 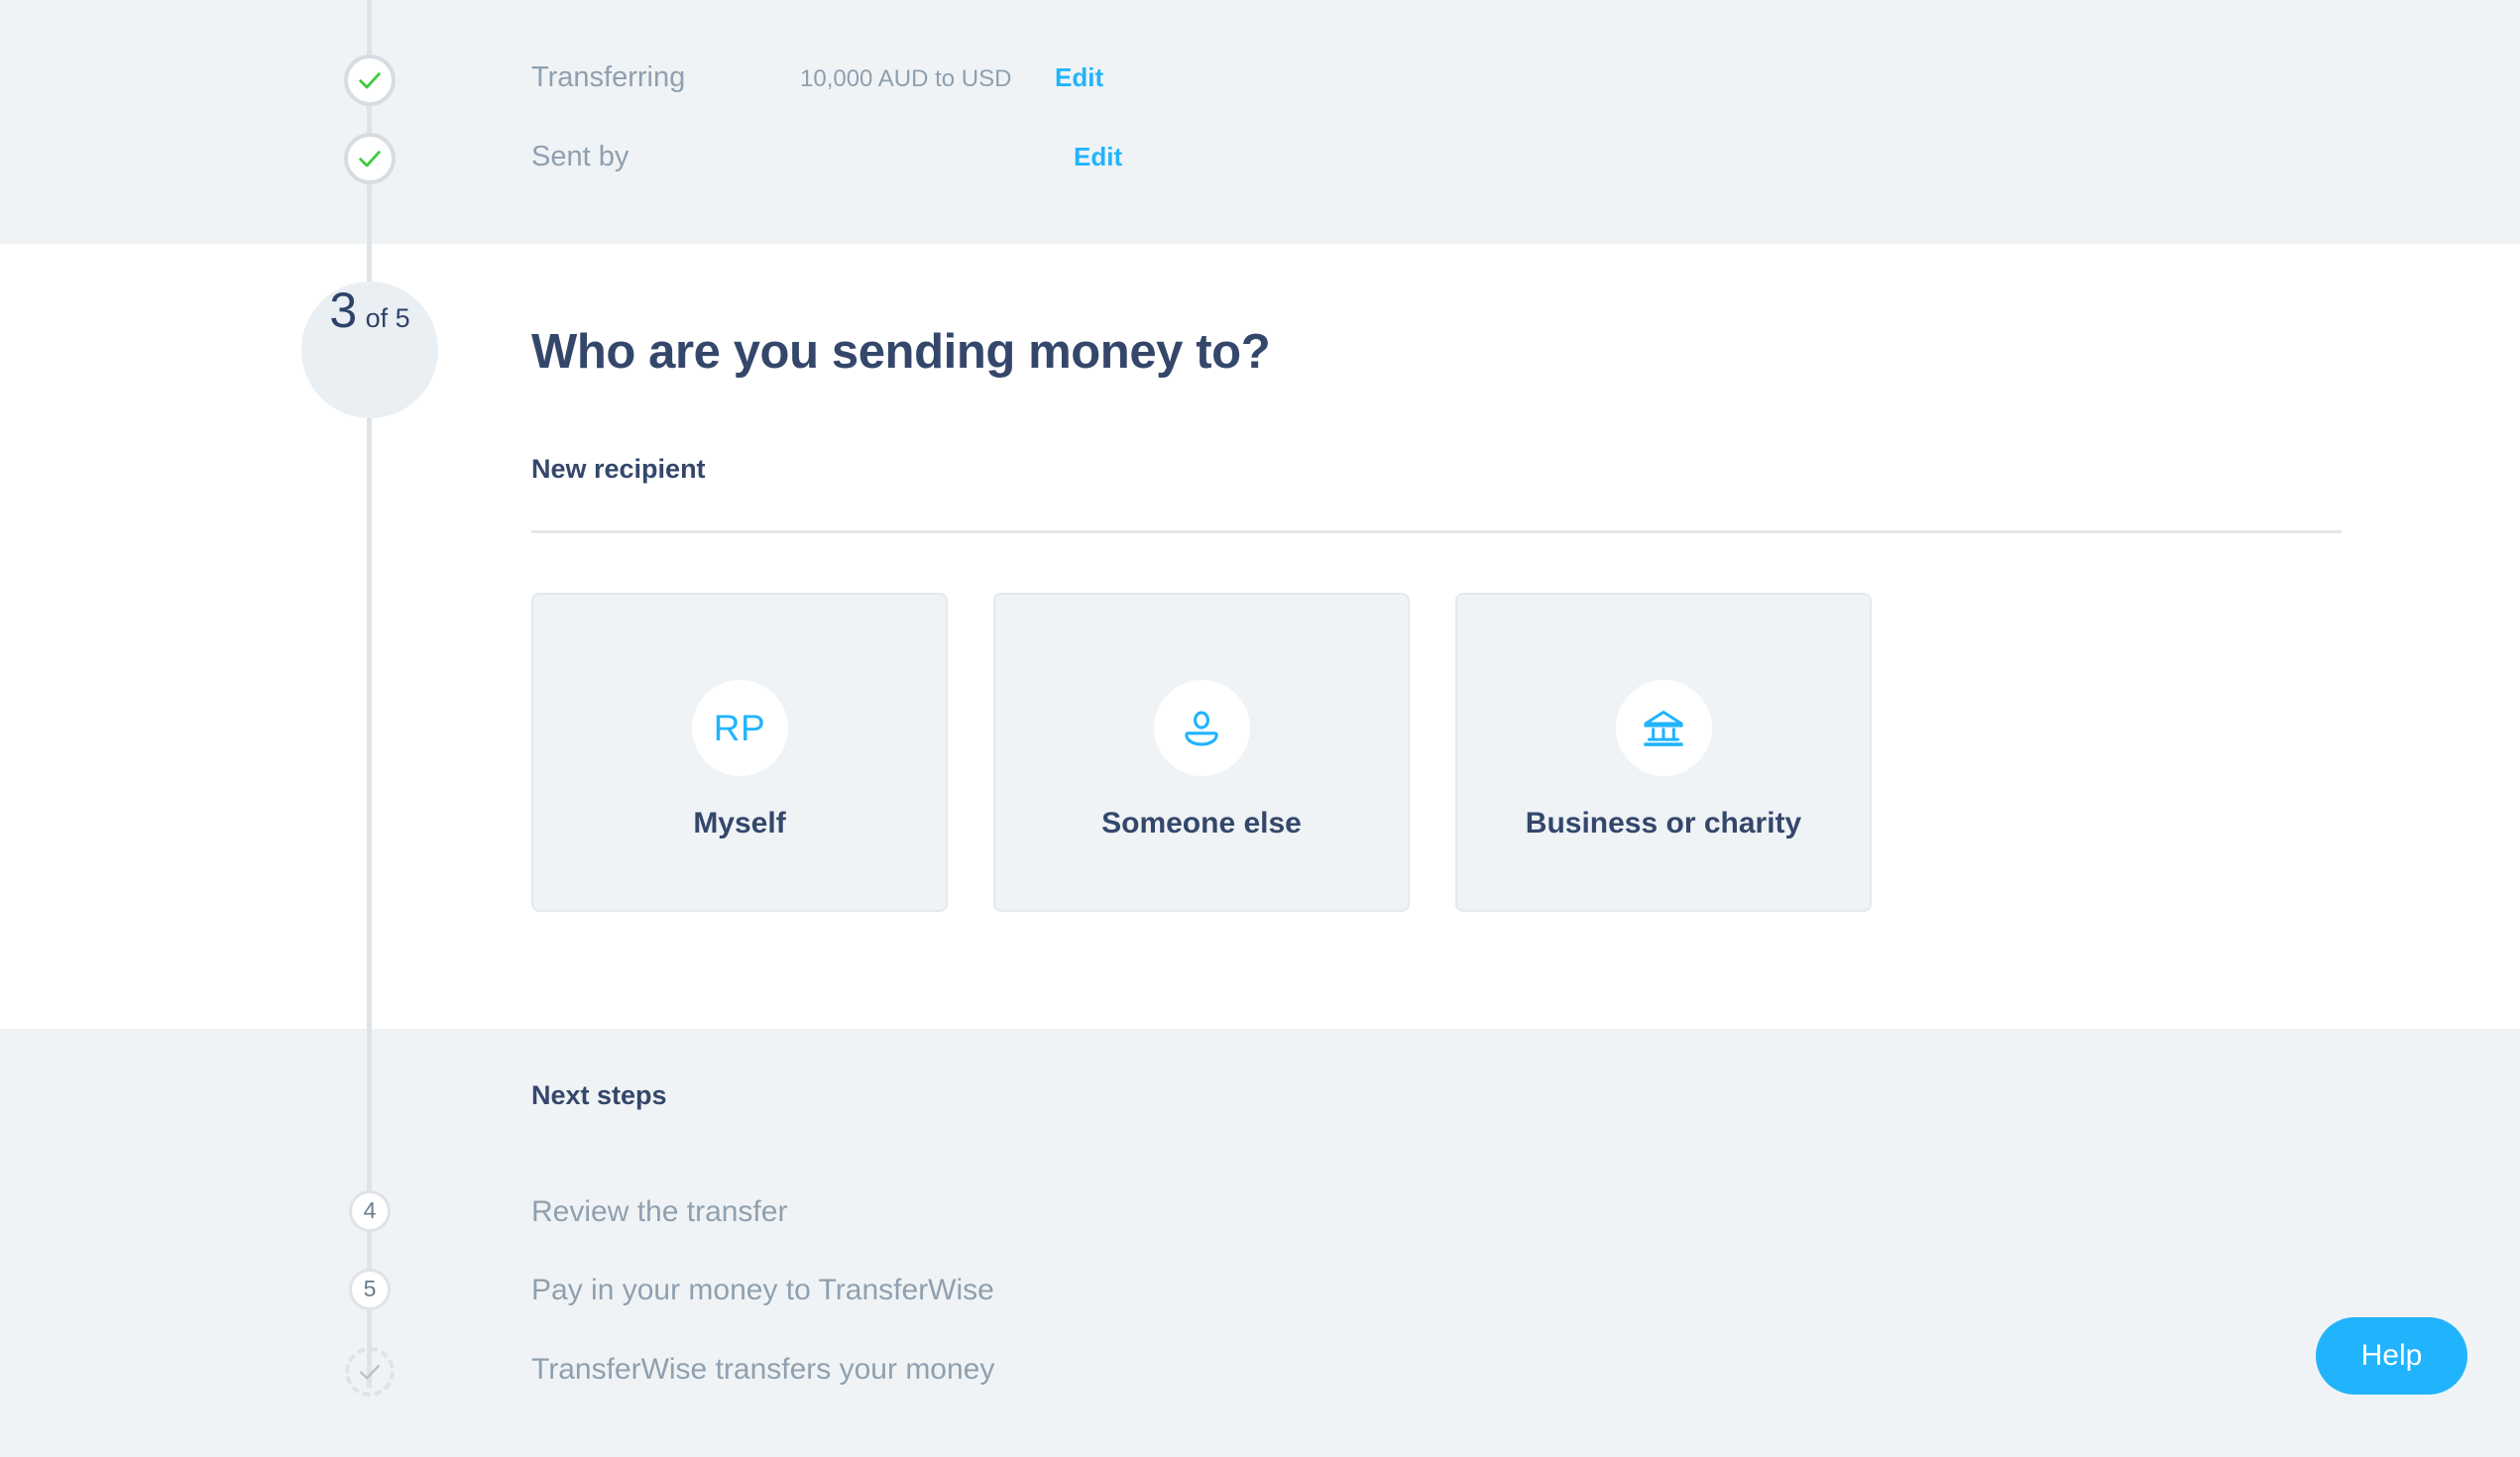 What do you see at coordinates (580, 156) in the screenshot?
I see `summary-label: Sent by` at bounding box center [580, 156].